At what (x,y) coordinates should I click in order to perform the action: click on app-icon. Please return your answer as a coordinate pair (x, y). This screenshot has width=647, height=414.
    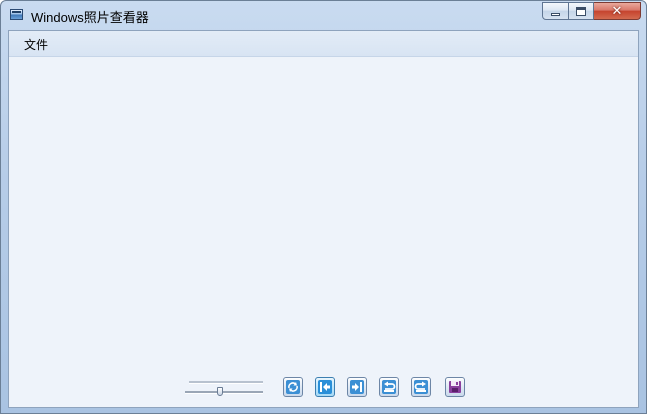
    Looking at the image, I should click on (16, 14).